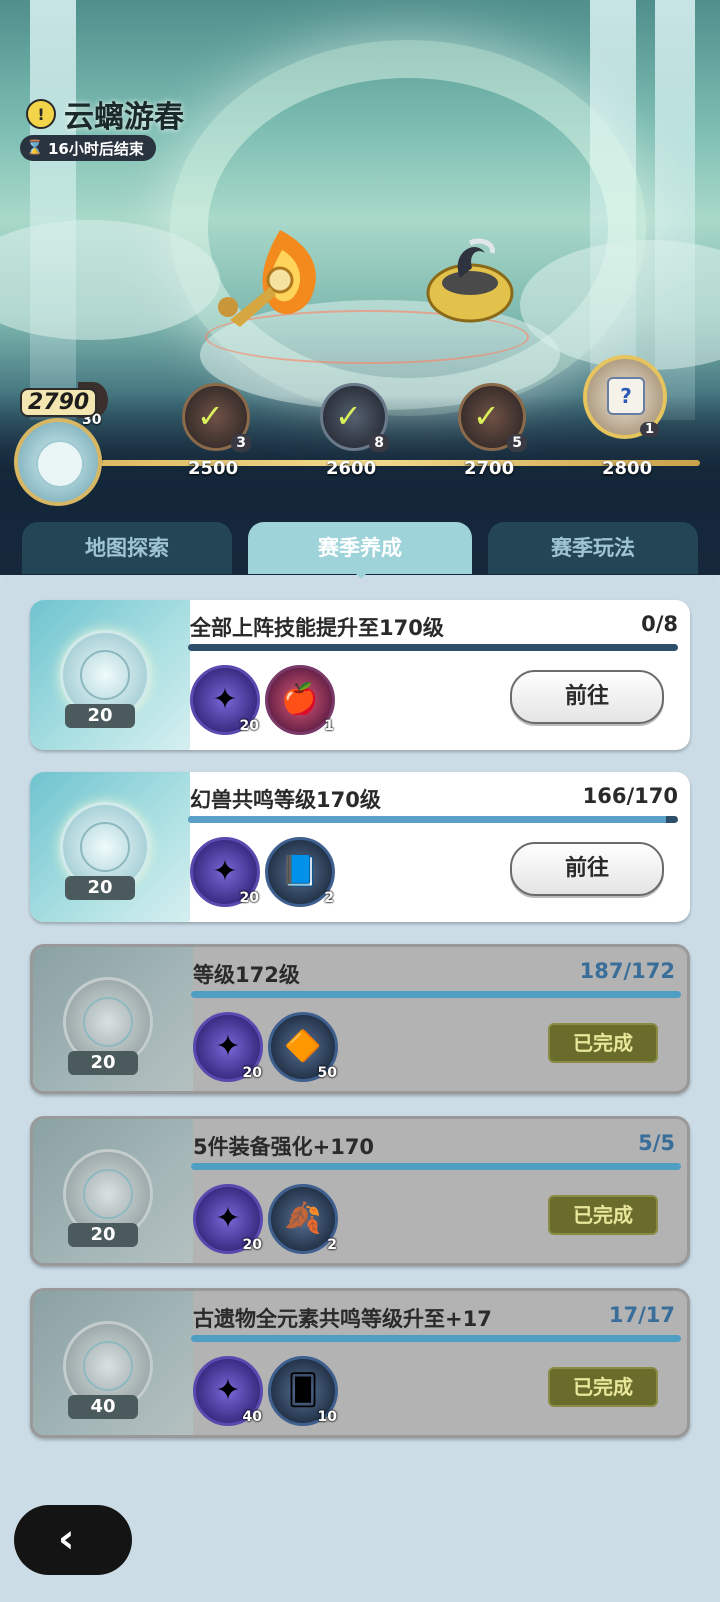  I want to click on reward-item: 🍎 1, so click(300, 700).